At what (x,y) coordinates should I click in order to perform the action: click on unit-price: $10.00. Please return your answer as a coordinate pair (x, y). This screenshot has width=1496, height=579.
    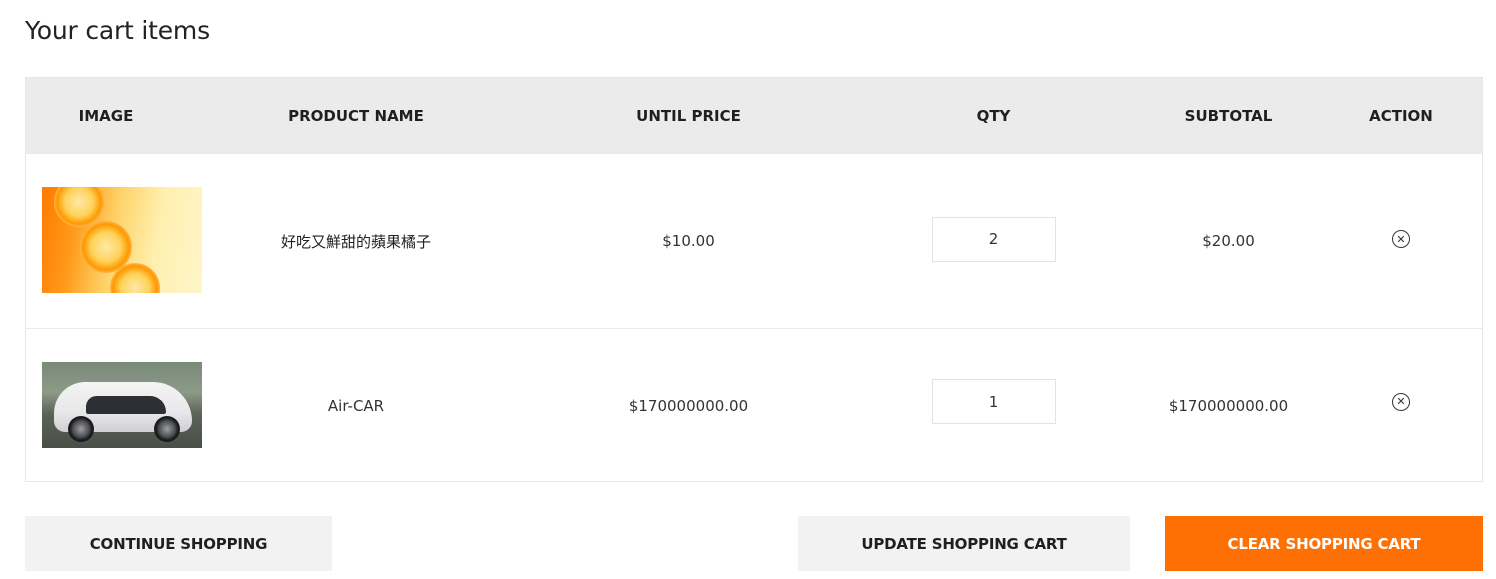
    Looking at the image, I should click on (688, 241).